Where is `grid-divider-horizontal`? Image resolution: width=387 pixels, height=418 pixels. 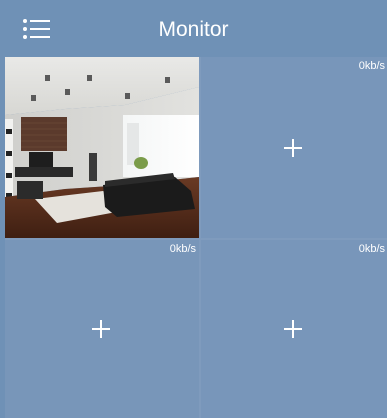 grid-divider-horizontal is located at coordinates (196, 239).